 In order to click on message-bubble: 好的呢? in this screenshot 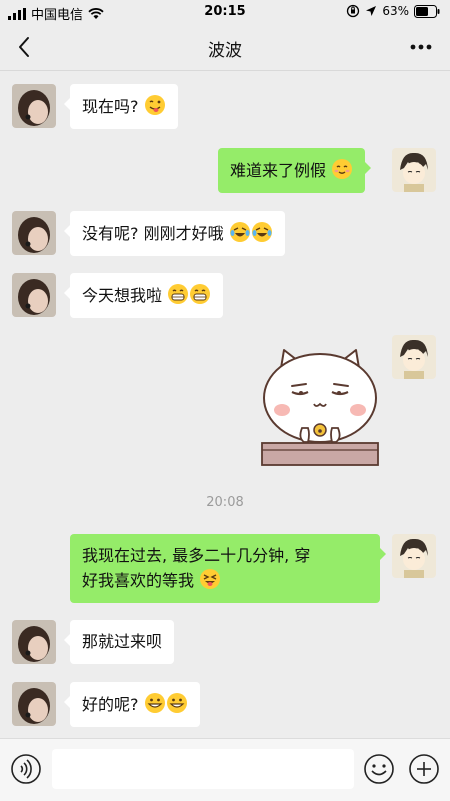, I will do `click(132, 704)`.